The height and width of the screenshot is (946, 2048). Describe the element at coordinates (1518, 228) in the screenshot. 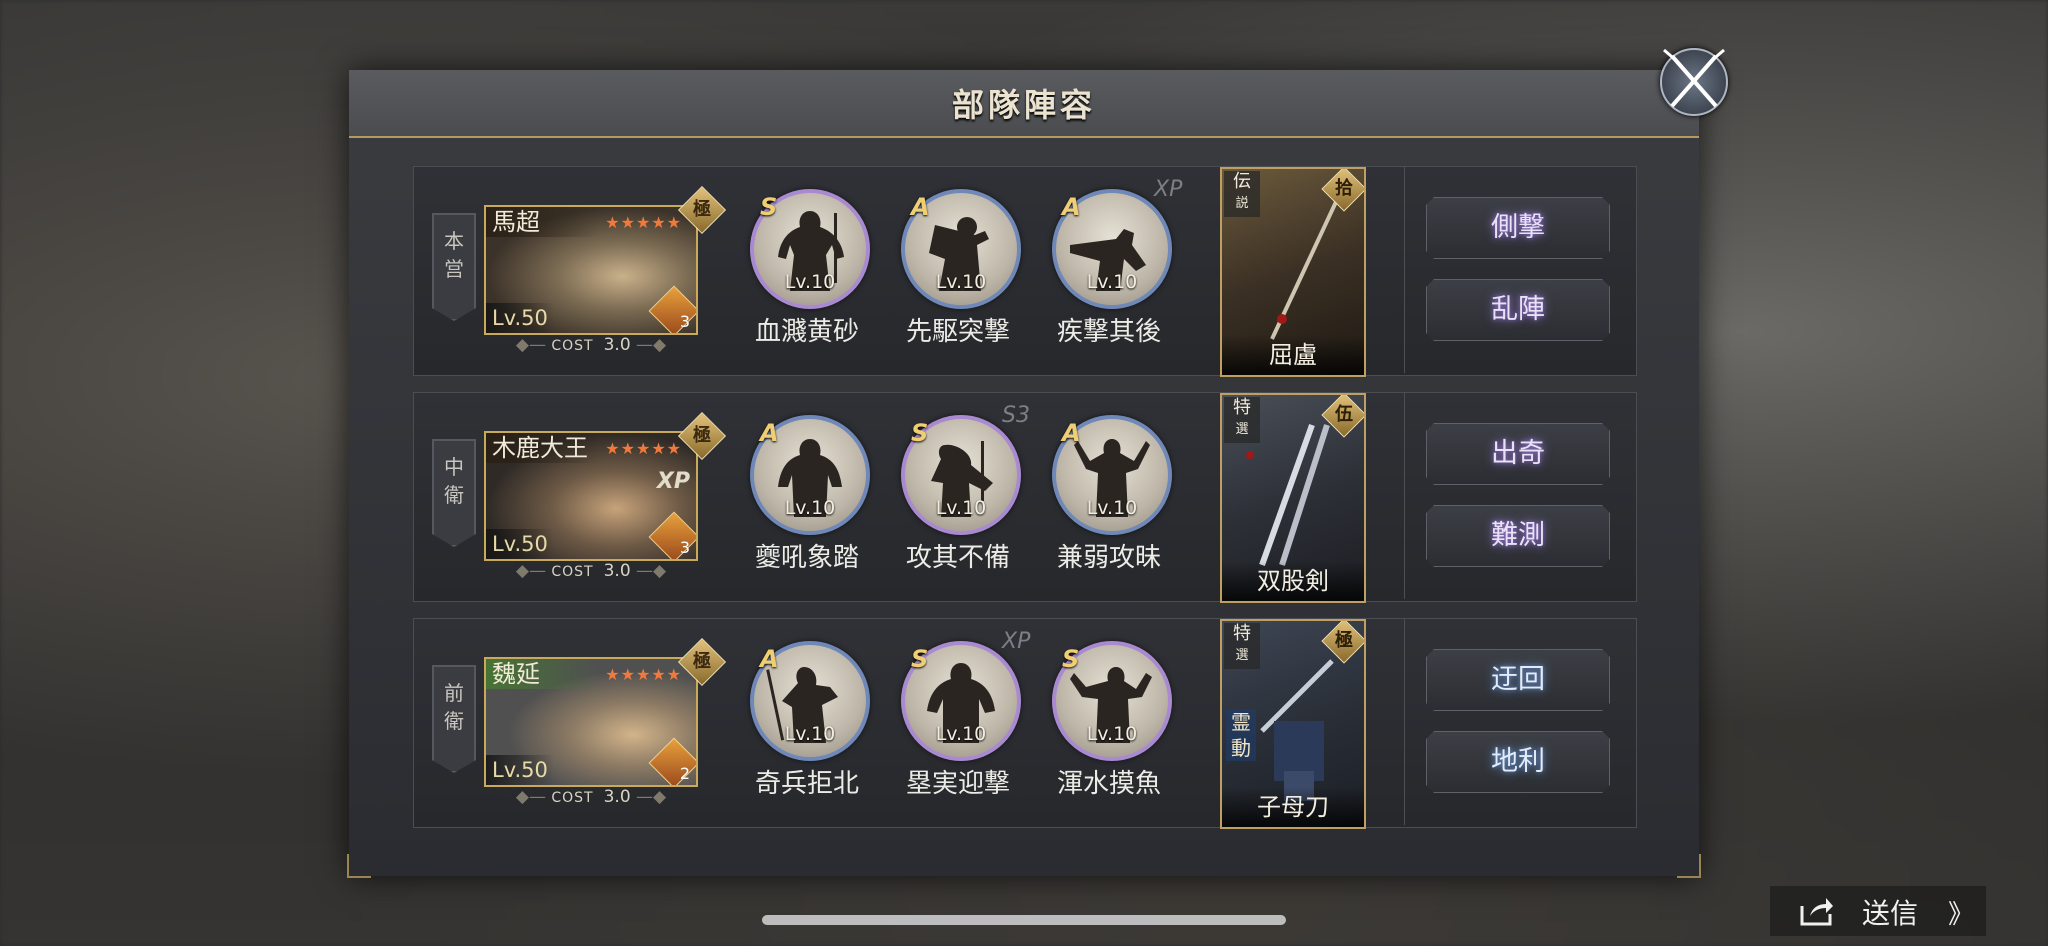

I see `tactic-button-1: 側撃` at that location.